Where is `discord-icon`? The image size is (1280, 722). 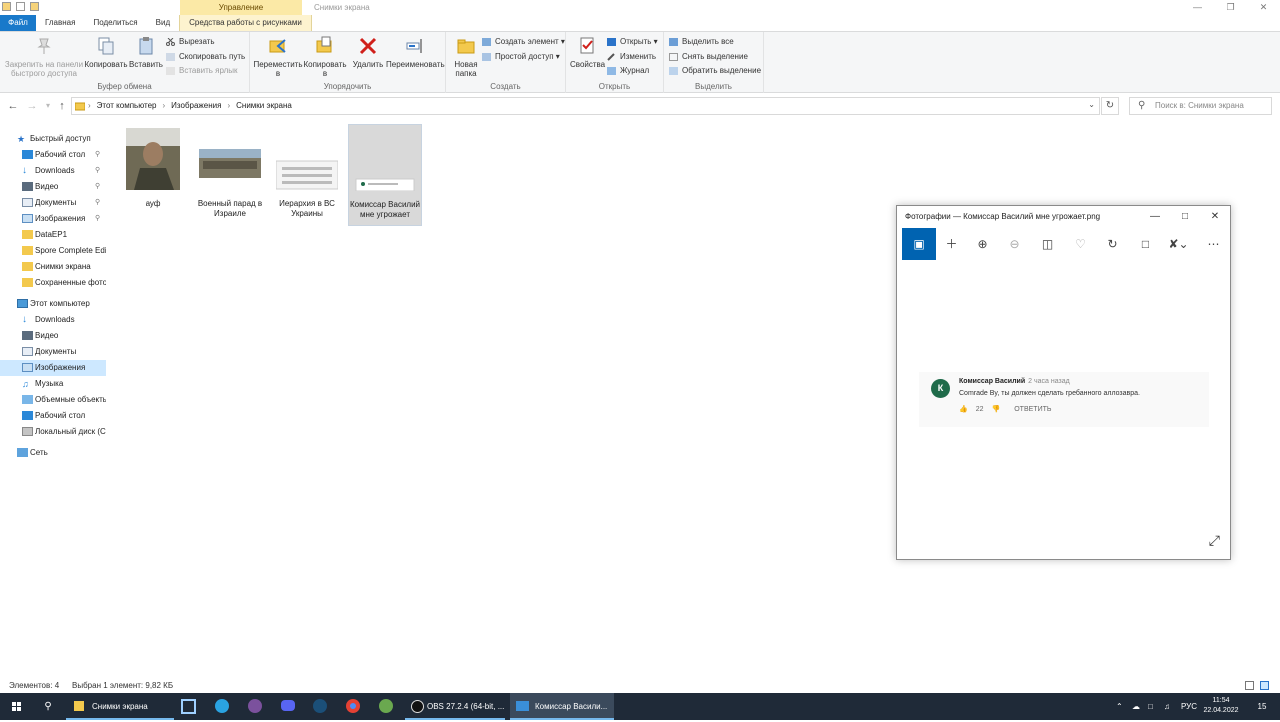 discord-icon is located at coordinates (288, 706).